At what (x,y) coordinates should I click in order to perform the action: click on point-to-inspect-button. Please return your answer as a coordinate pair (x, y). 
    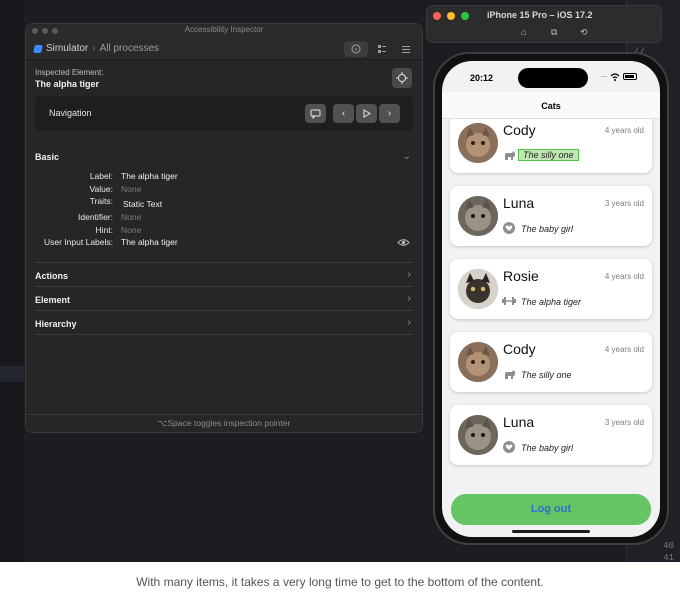
    Looking at the image, I should click on (402, 78).